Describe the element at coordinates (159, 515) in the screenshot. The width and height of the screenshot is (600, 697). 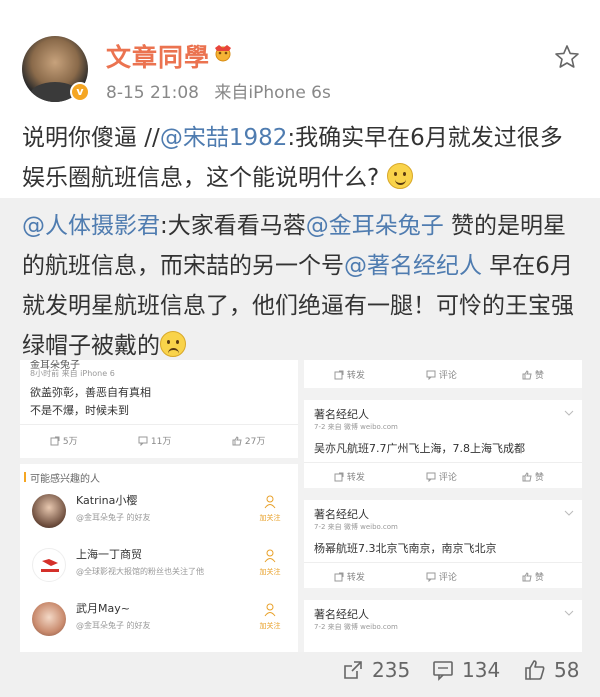
I see `suggest-user: Katrina小樱 @金耳朵兔子 的好友 加关注` at that location.